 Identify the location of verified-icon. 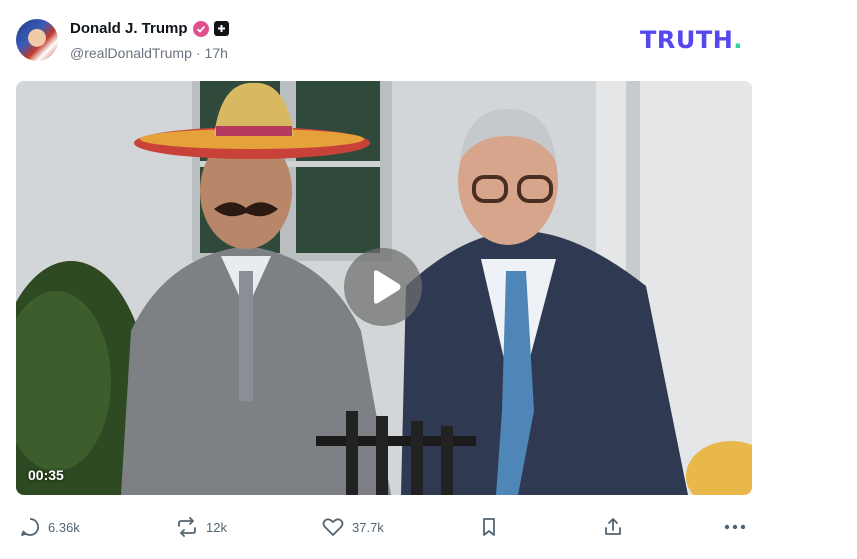
(200, 28).